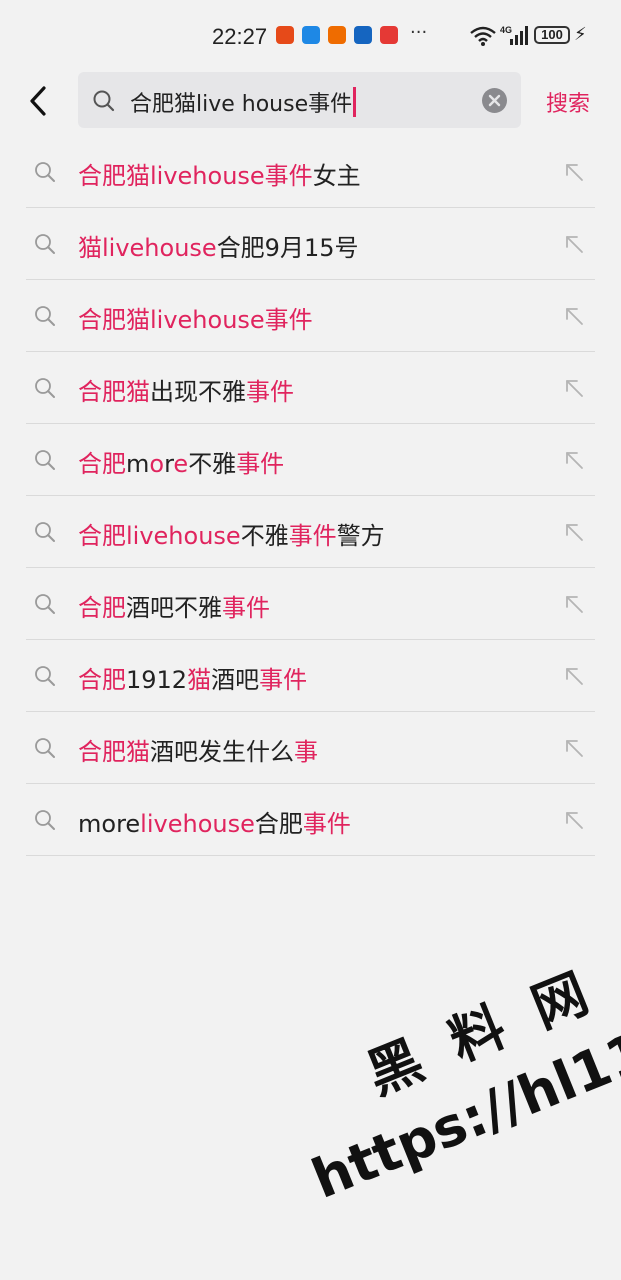  What do you see at coordinates (514, 35) in the screenshot?
I see `signal-icon: 4G` at bounding box center [514, 35].